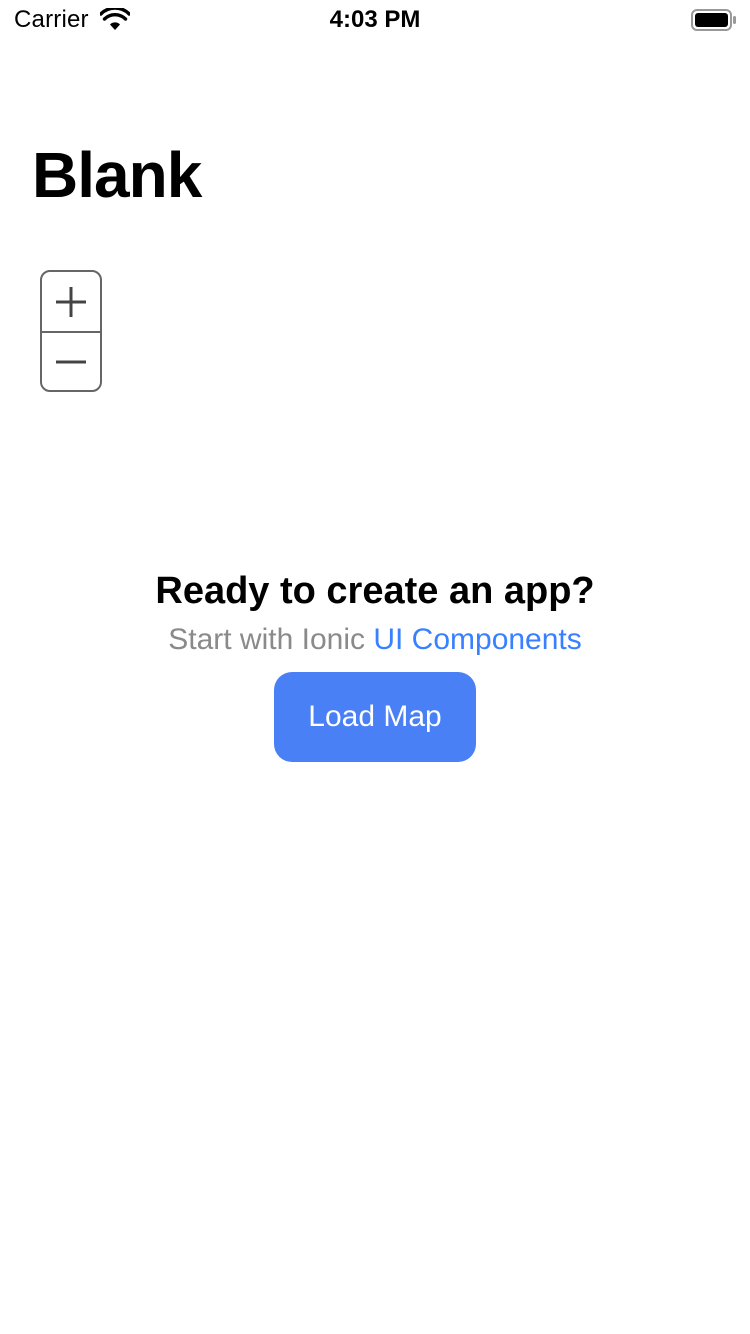 The width and height of the screenshot is (750, 1334). Describe the element at coordinates (477, 639) in the screenshot. I see `ui-components-link: UI Components` at that location.